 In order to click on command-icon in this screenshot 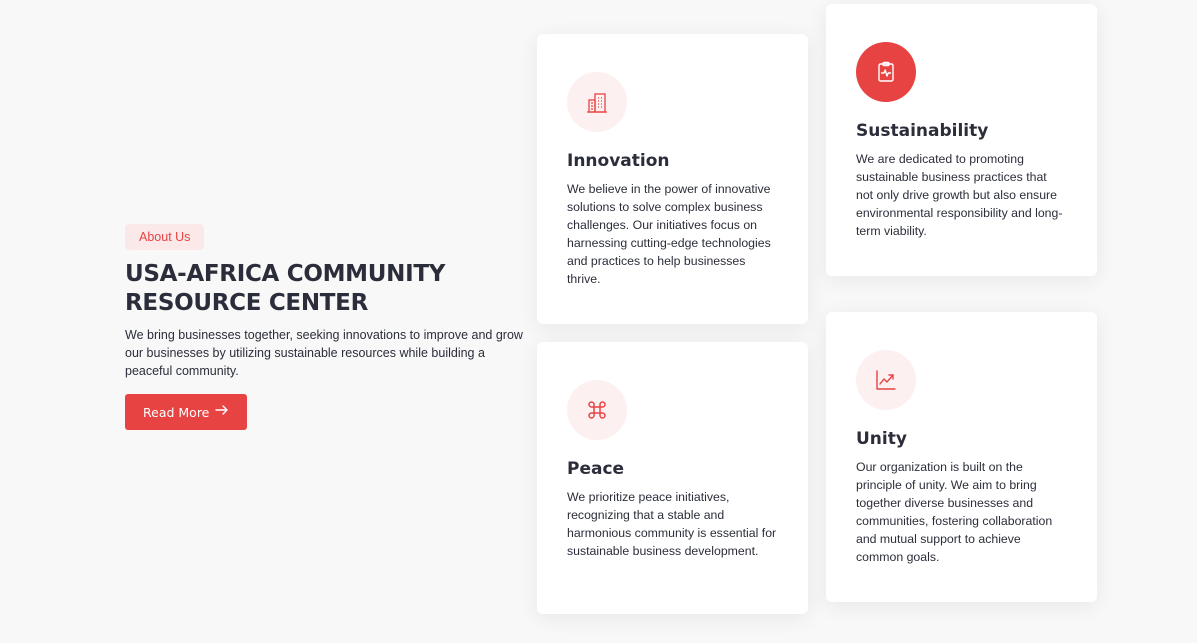, I will do `click(597, 410)`.